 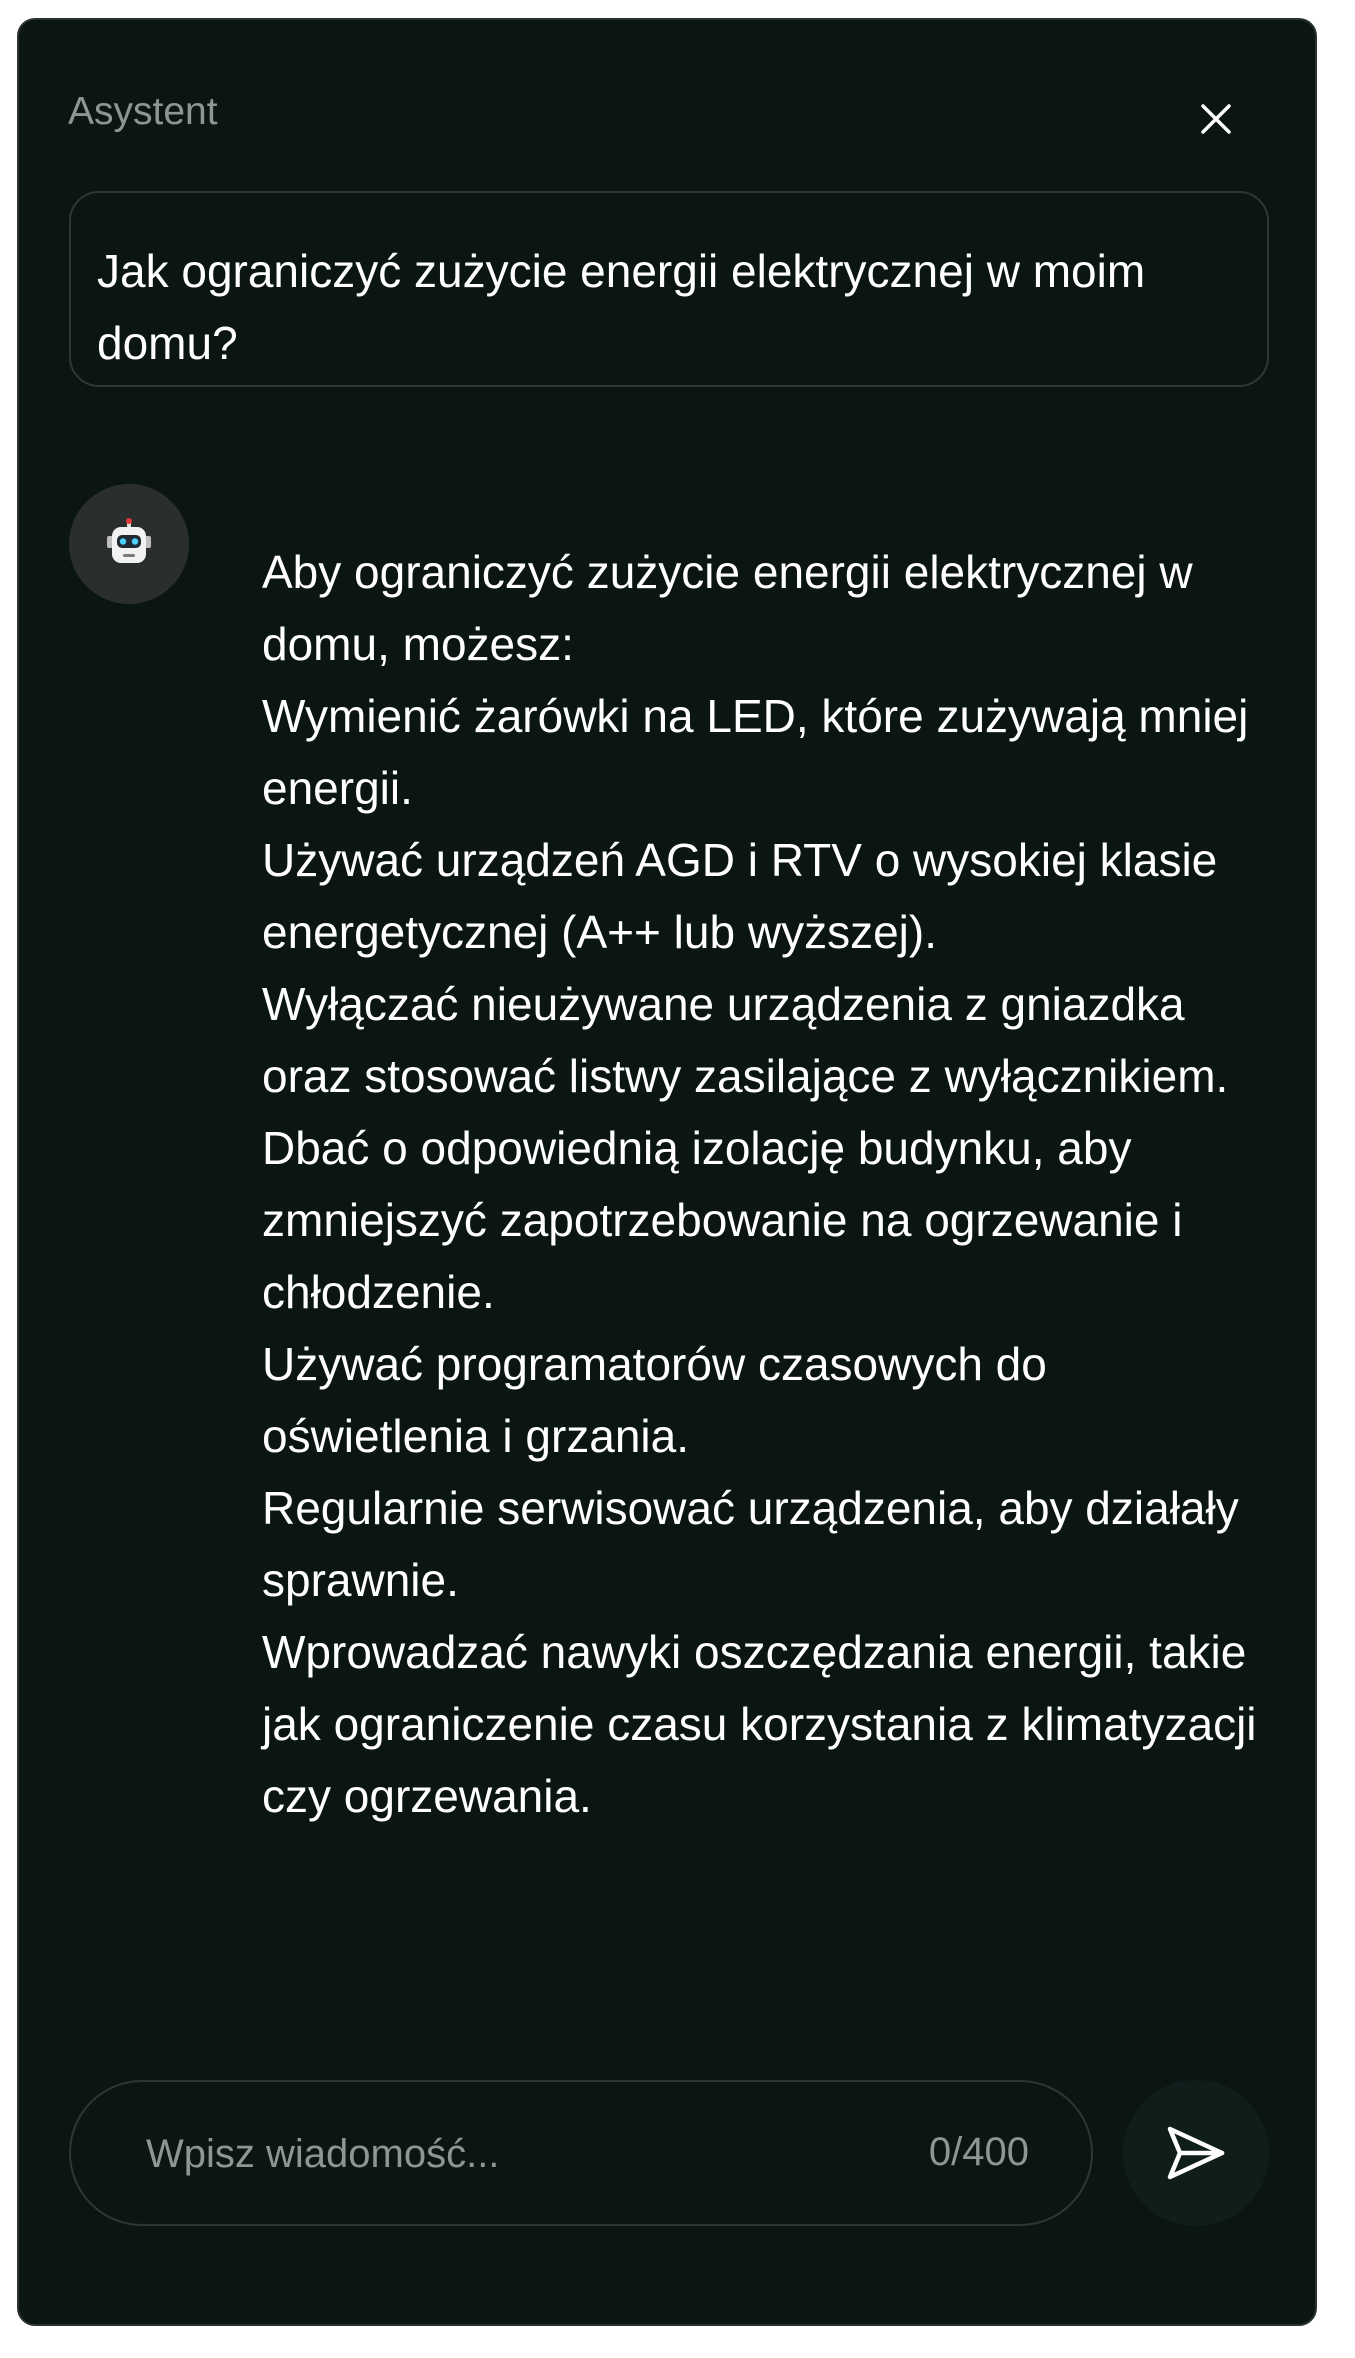 I want to click on robot-icon, so click(x=129, y=540).